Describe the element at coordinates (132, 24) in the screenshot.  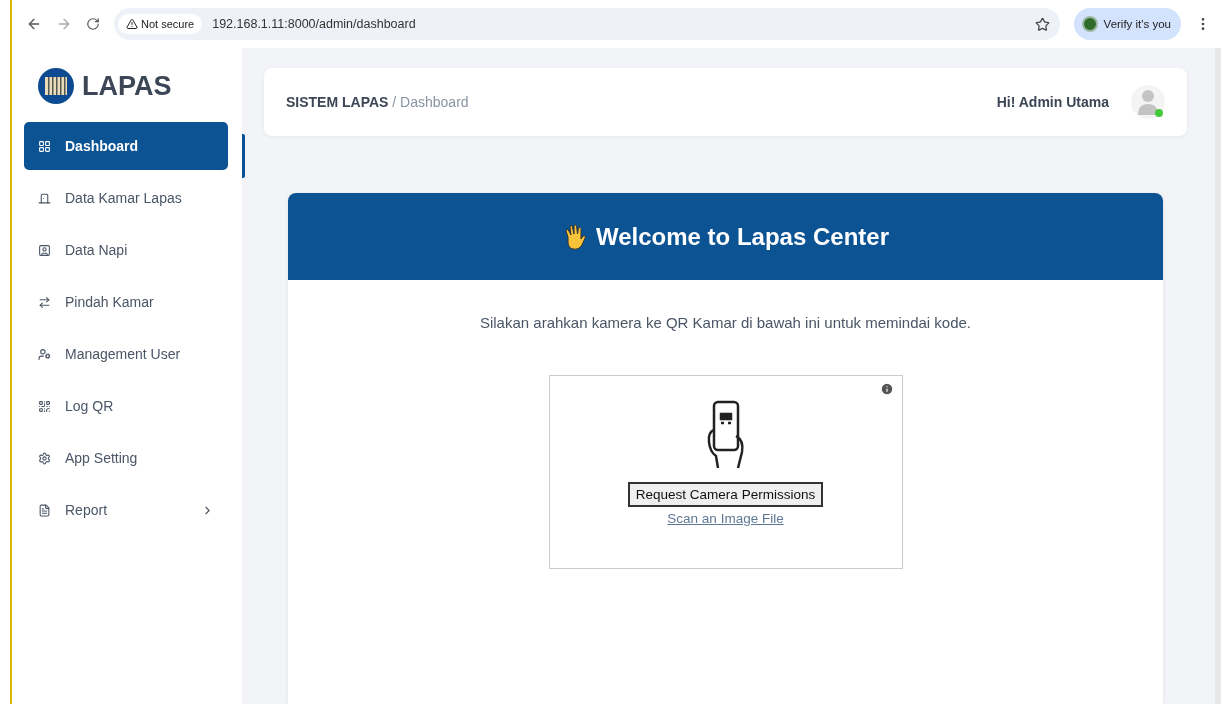
I see `warning-icon` at that location.